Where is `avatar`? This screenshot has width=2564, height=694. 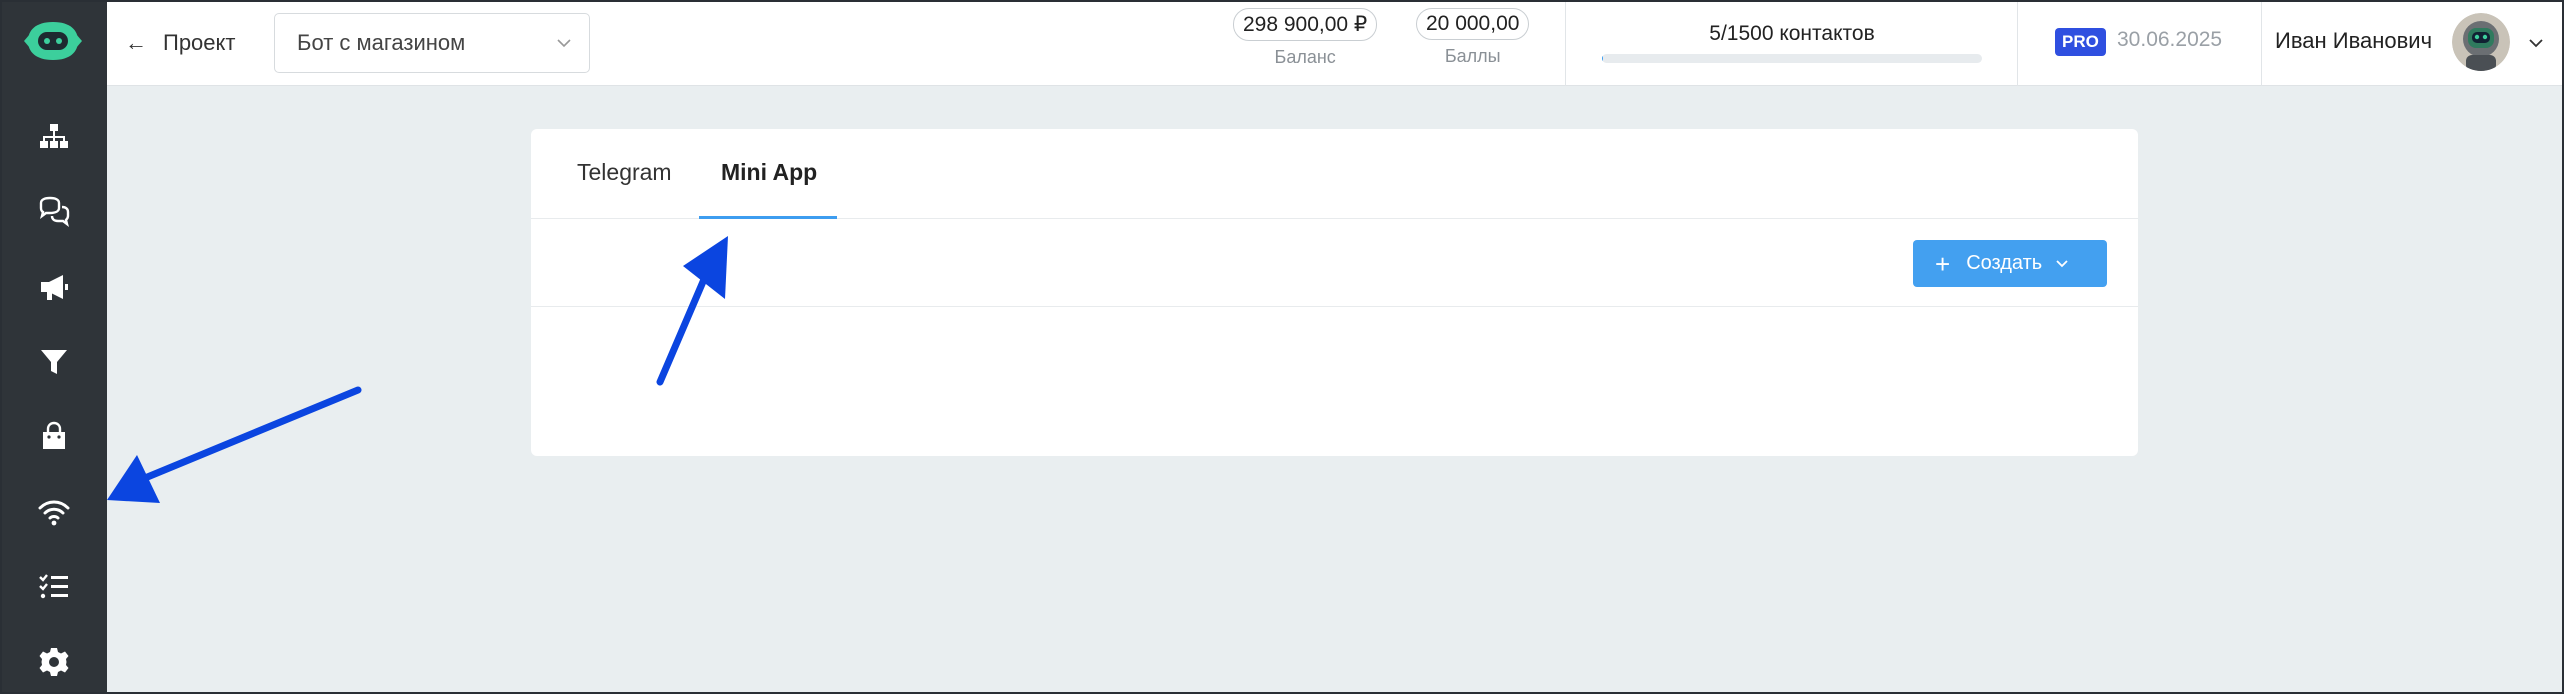
avatar is located at coordinates (2481, 42).